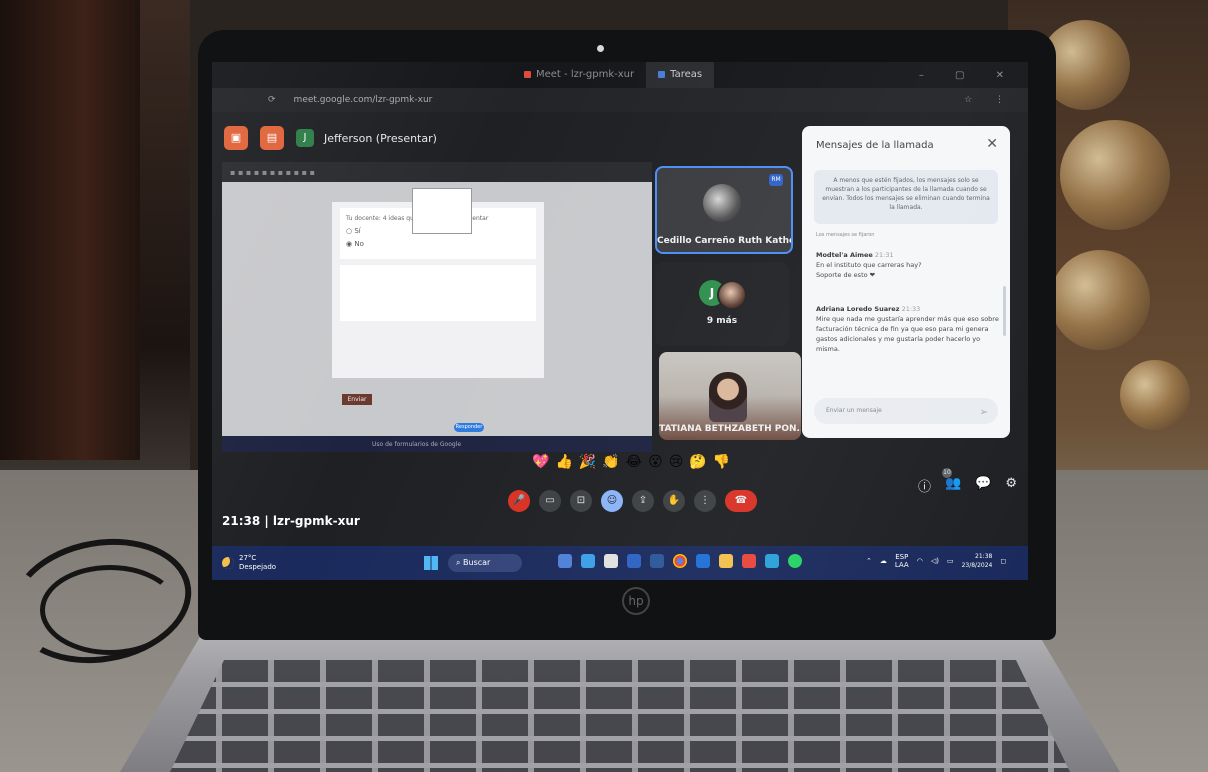  Describe the element at coordinates (612, 501) in the screenshot. I see `emoji-button: ☺` at that location.